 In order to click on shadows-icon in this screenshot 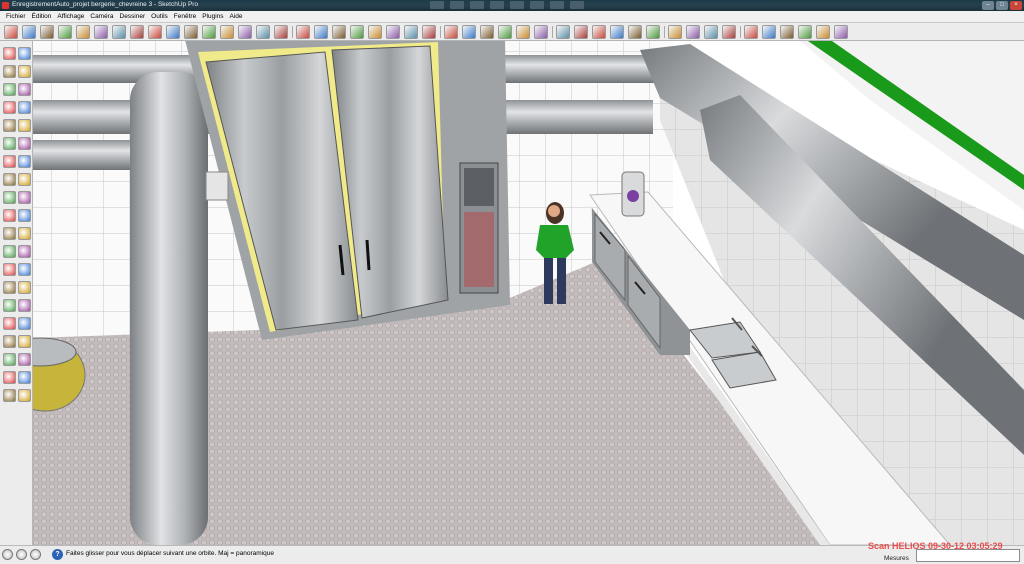, I will do `click(675, 32)`.